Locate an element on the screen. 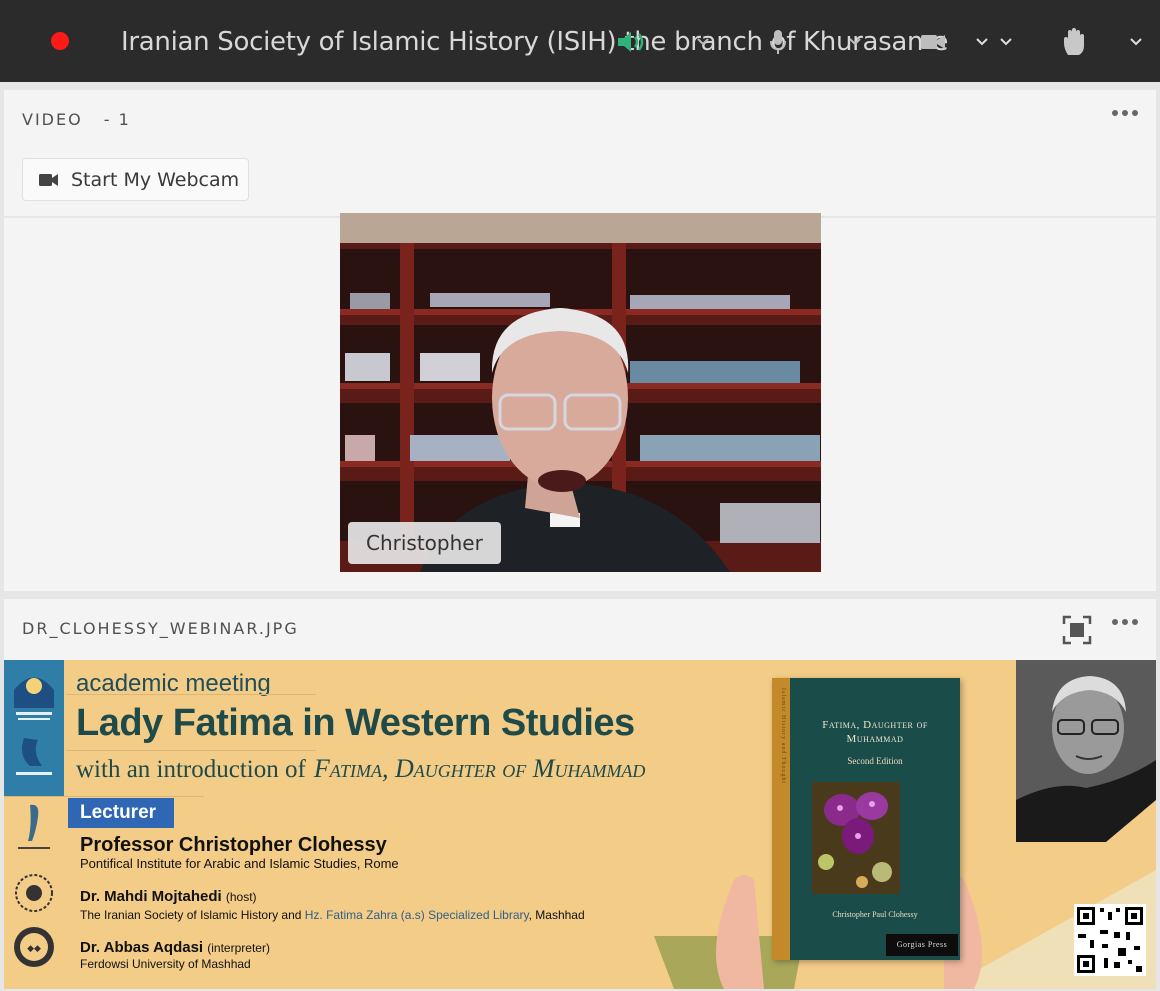 This screenshot has height=991, width=1160. poster-intro-book: Fatima, Daughter of Muhammad is located at coordinates (479, 768).